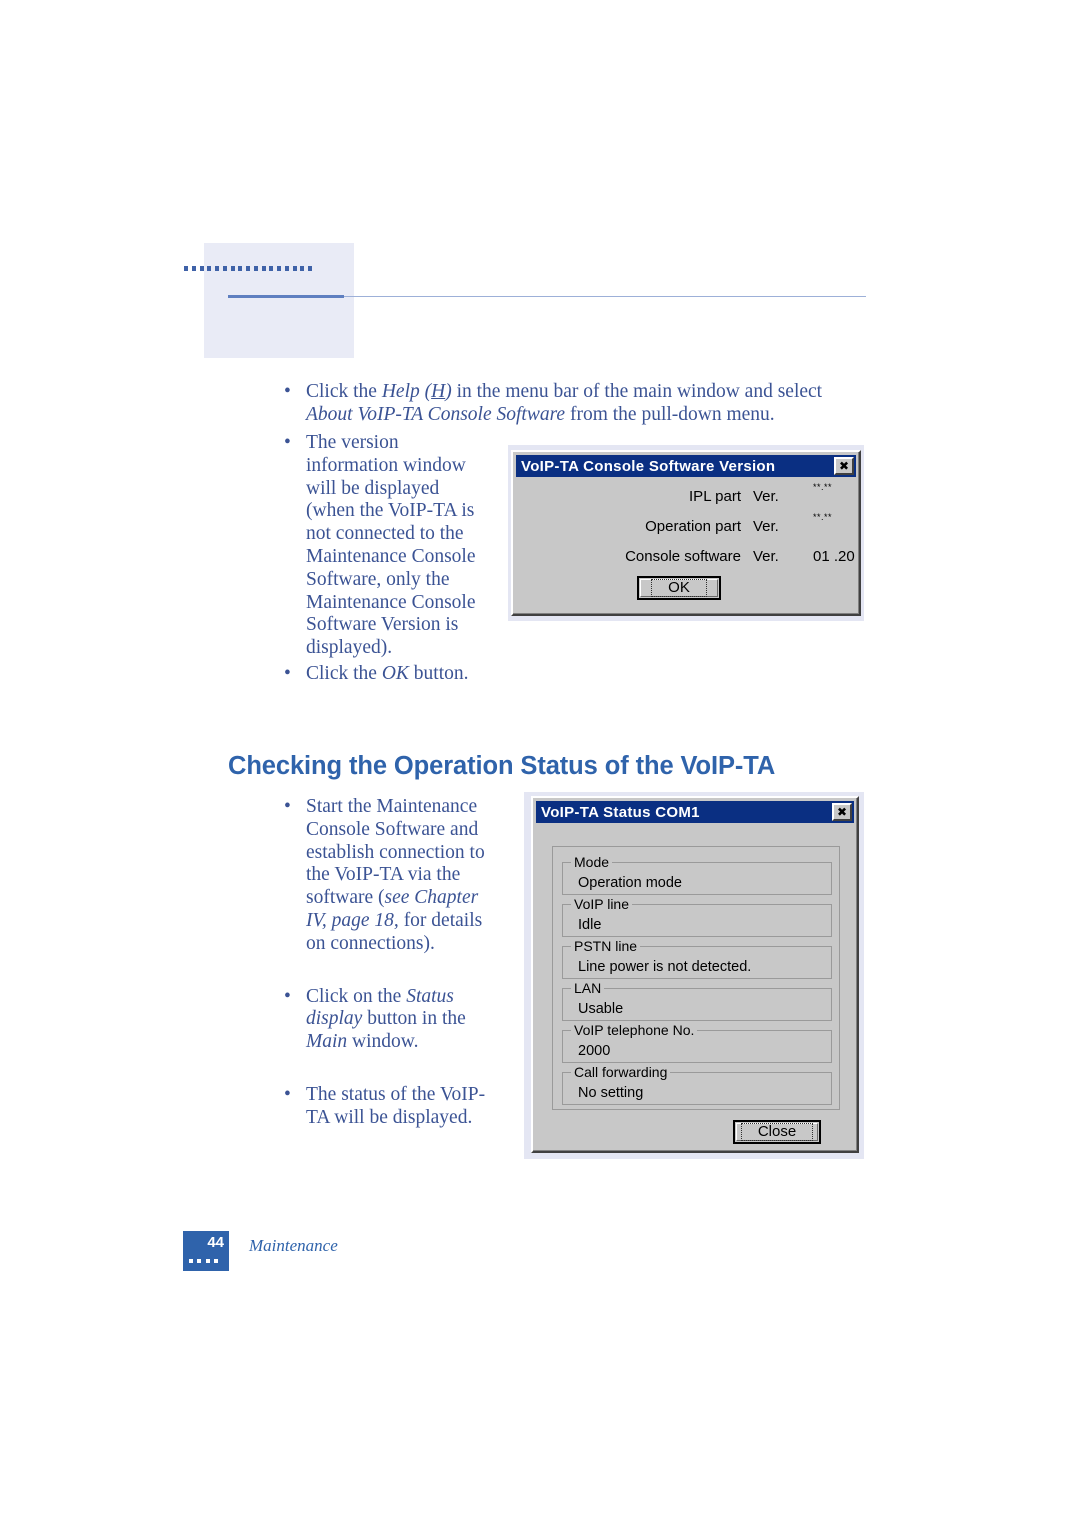 The width and height of the screenshot is (1080, 1528). I want to click on help-menu-name: Help (, so click(406, 391).